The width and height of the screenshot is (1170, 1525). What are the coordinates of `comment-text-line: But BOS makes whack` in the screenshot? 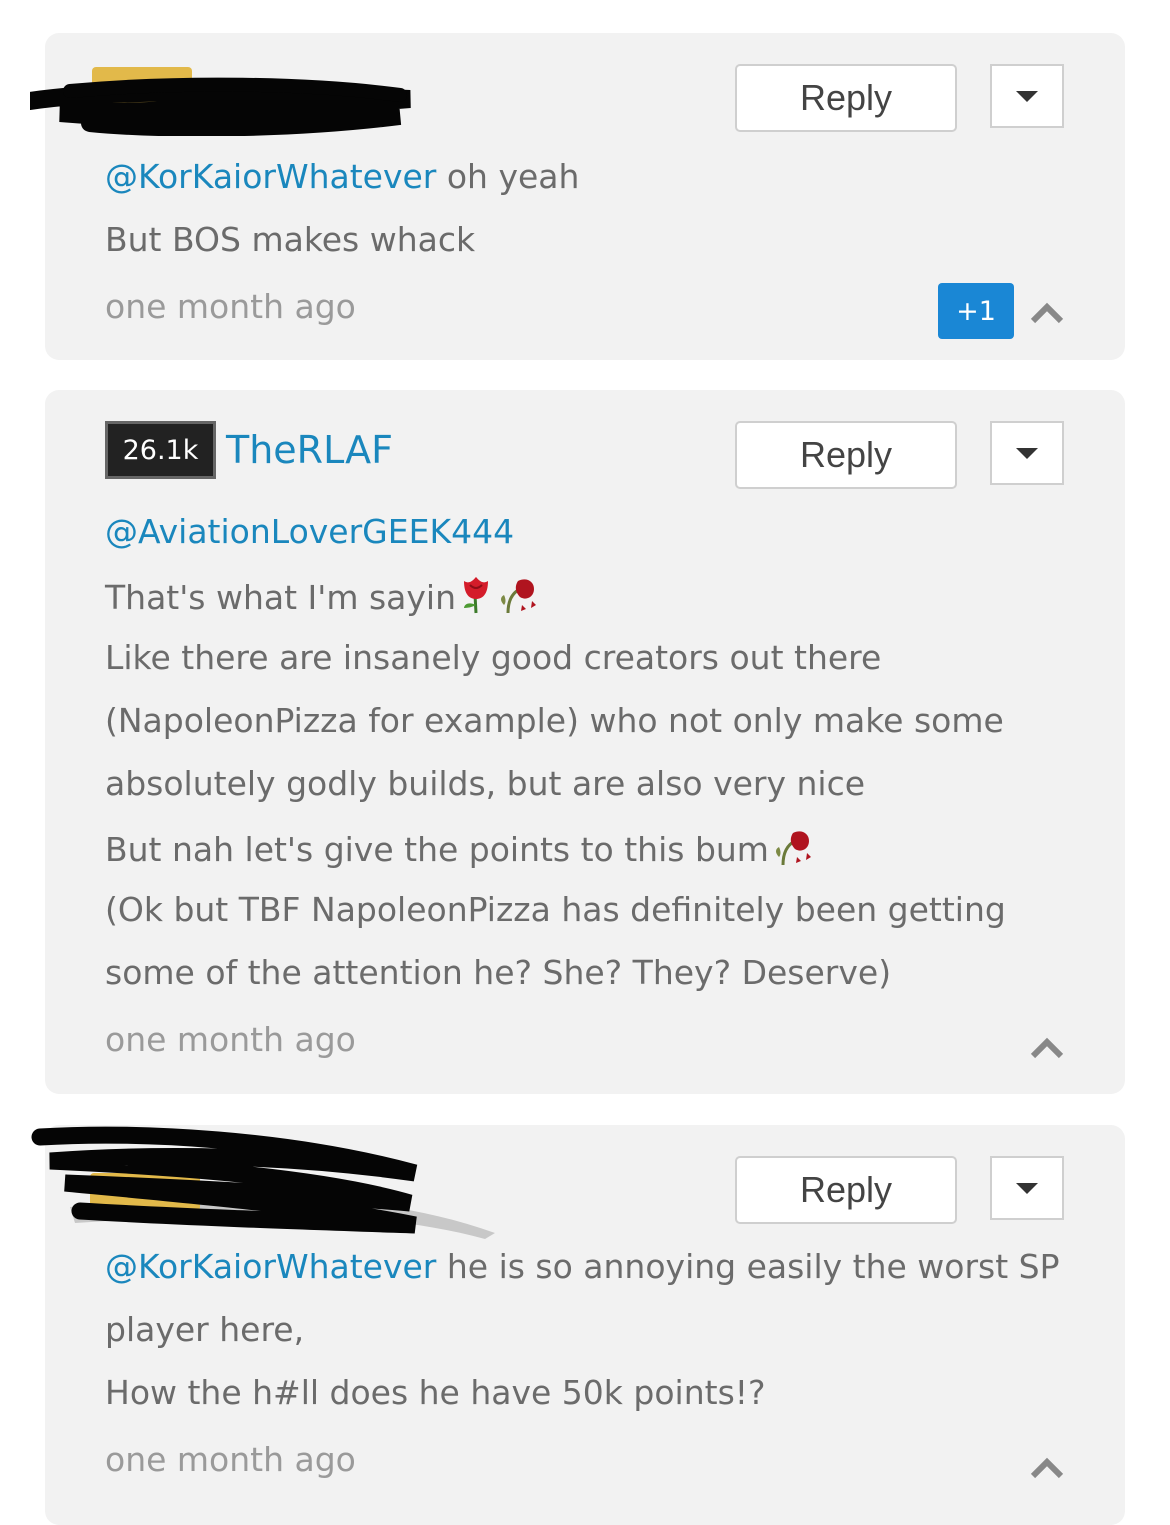 It's located at (290, 239).